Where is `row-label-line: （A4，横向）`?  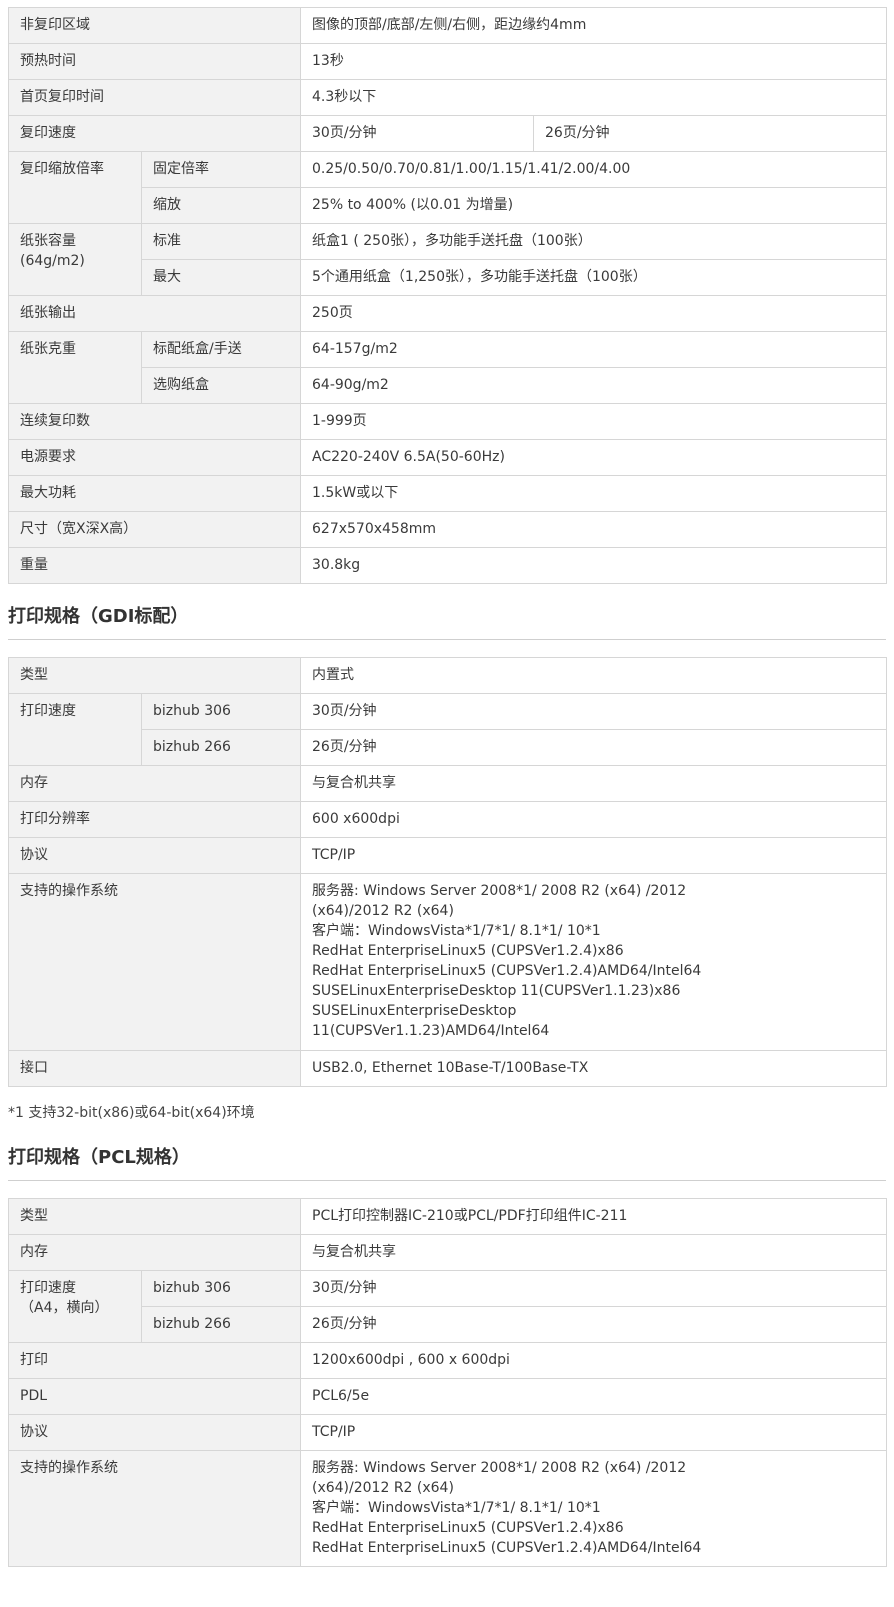 row-label-line: （A4，横向） is located at coordinates (64, 1308).